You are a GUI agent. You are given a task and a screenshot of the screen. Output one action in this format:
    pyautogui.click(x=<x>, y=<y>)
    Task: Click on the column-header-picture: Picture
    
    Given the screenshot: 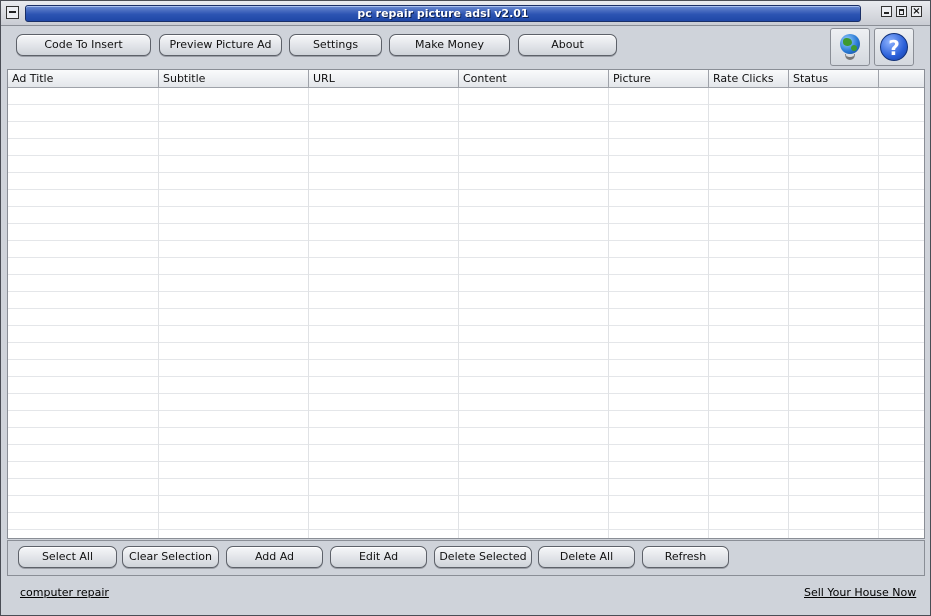 What is the action you would take?
    pyautogui.click(x=659, y=79)
    